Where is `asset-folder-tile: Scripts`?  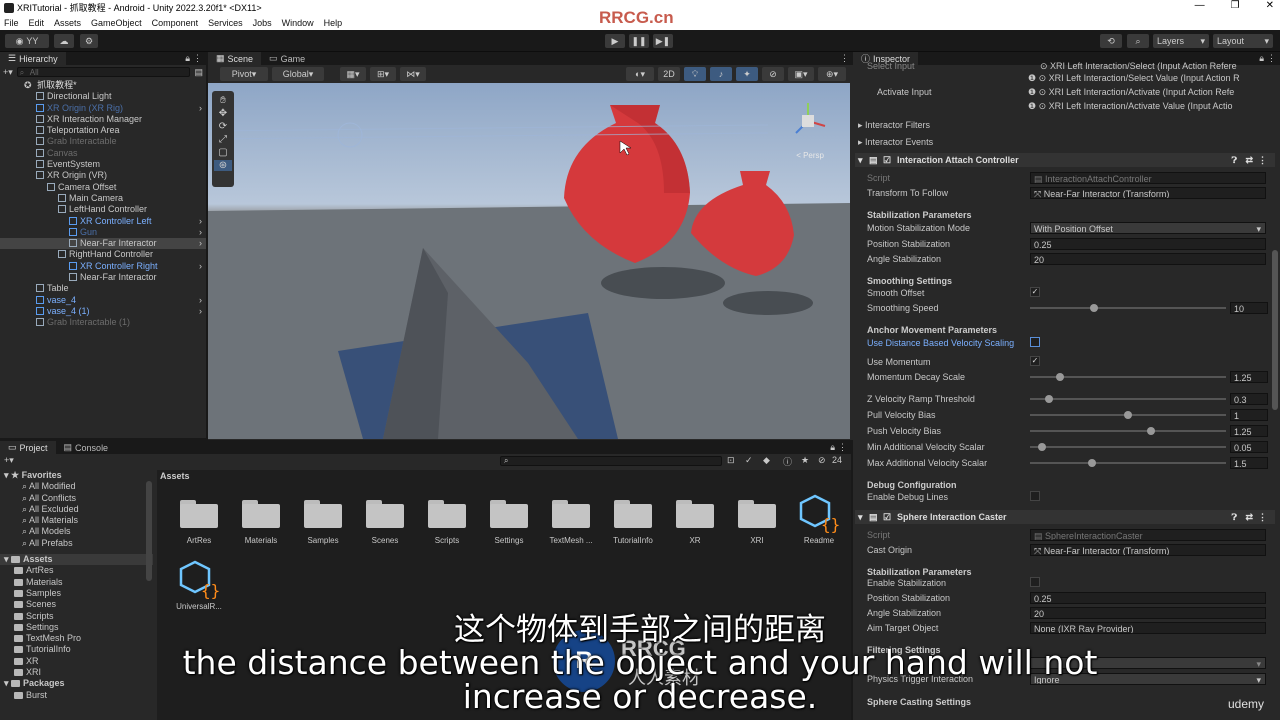
asset-folder-tile: Scripts is located at coordinates (447, 524).